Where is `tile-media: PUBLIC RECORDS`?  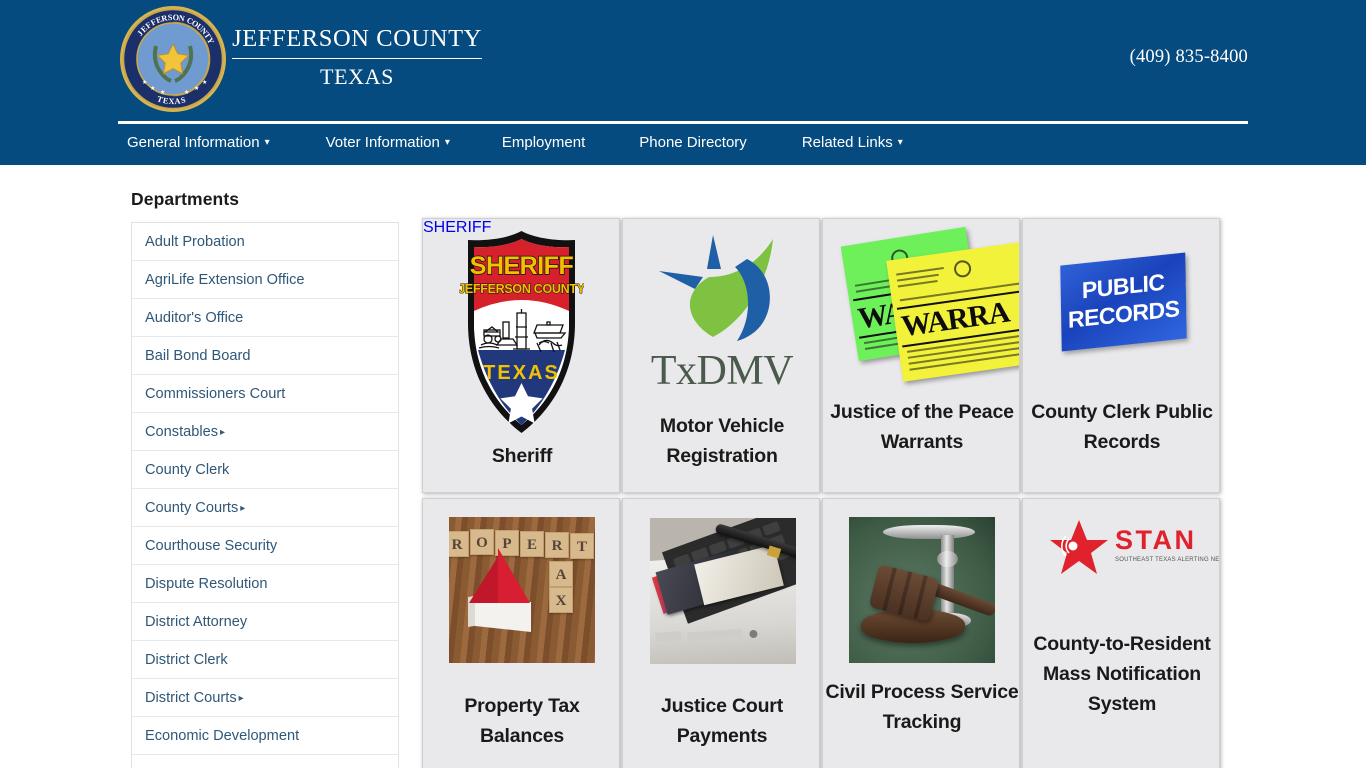
tile-media: PUBLIC RECORDS is located at coordinates (1121, 314).